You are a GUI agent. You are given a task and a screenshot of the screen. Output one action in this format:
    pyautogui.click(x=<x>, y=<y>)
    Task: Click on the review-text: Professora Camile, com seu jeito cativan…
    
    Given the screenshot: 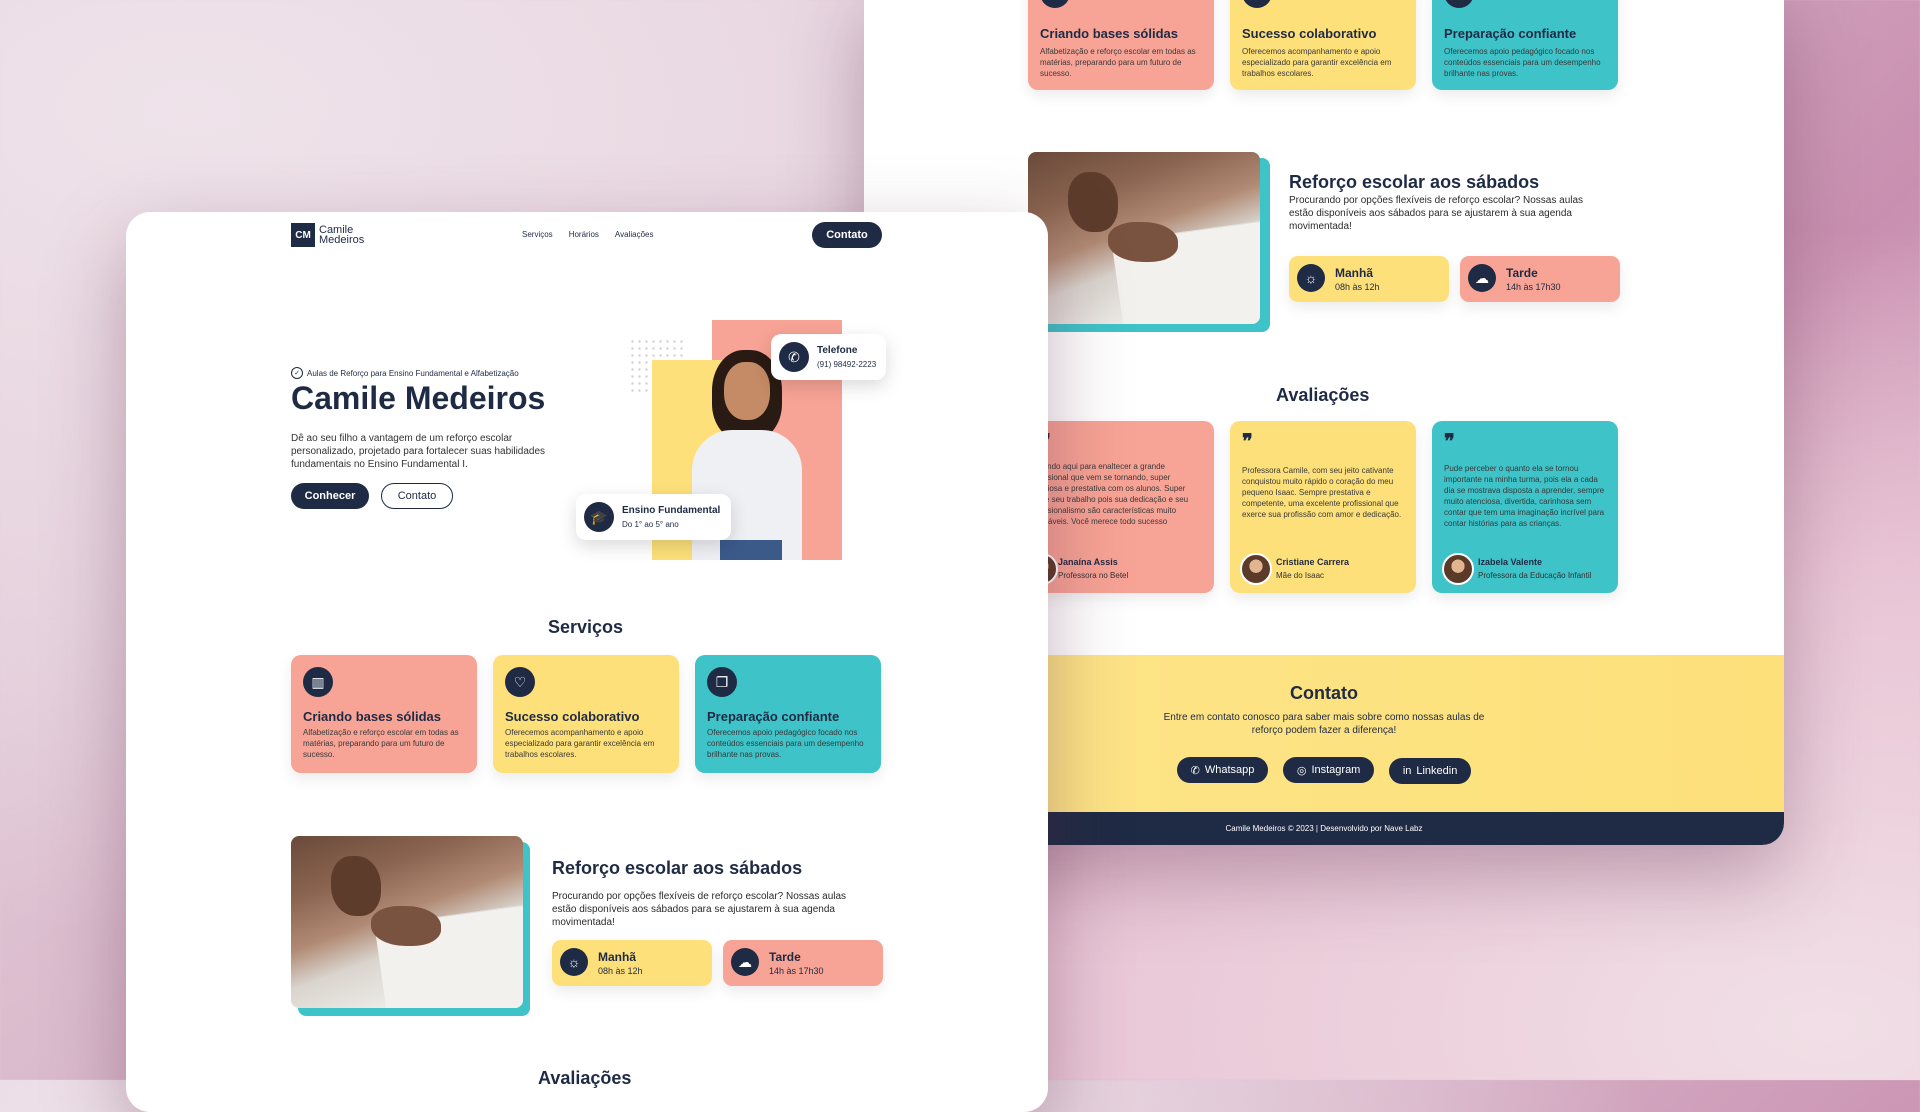 What is the action you would take?
    pyautogui.click(x=1322, y=492)
    